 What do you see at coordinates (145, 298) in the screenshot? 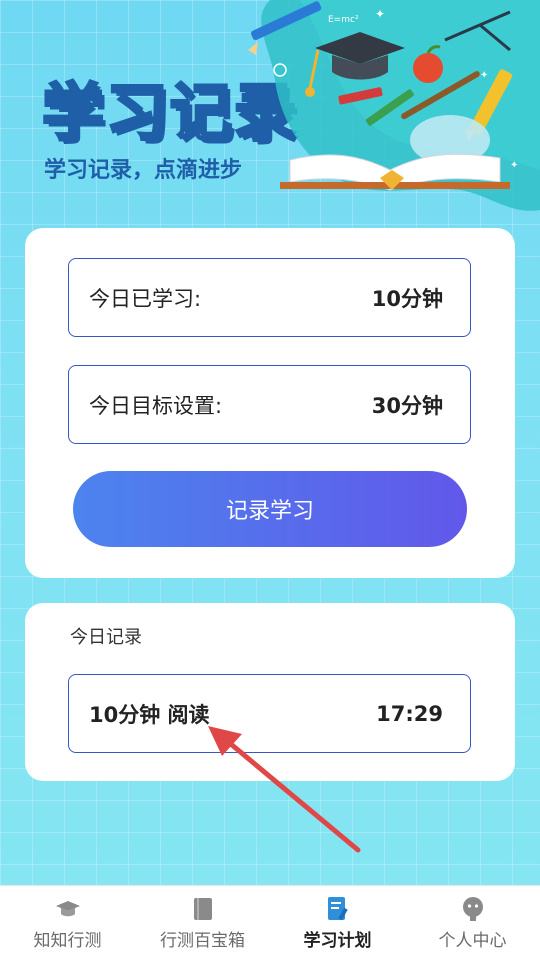
I see `studied-today-label: 今日已学习:` at bounding box center [145, 298].